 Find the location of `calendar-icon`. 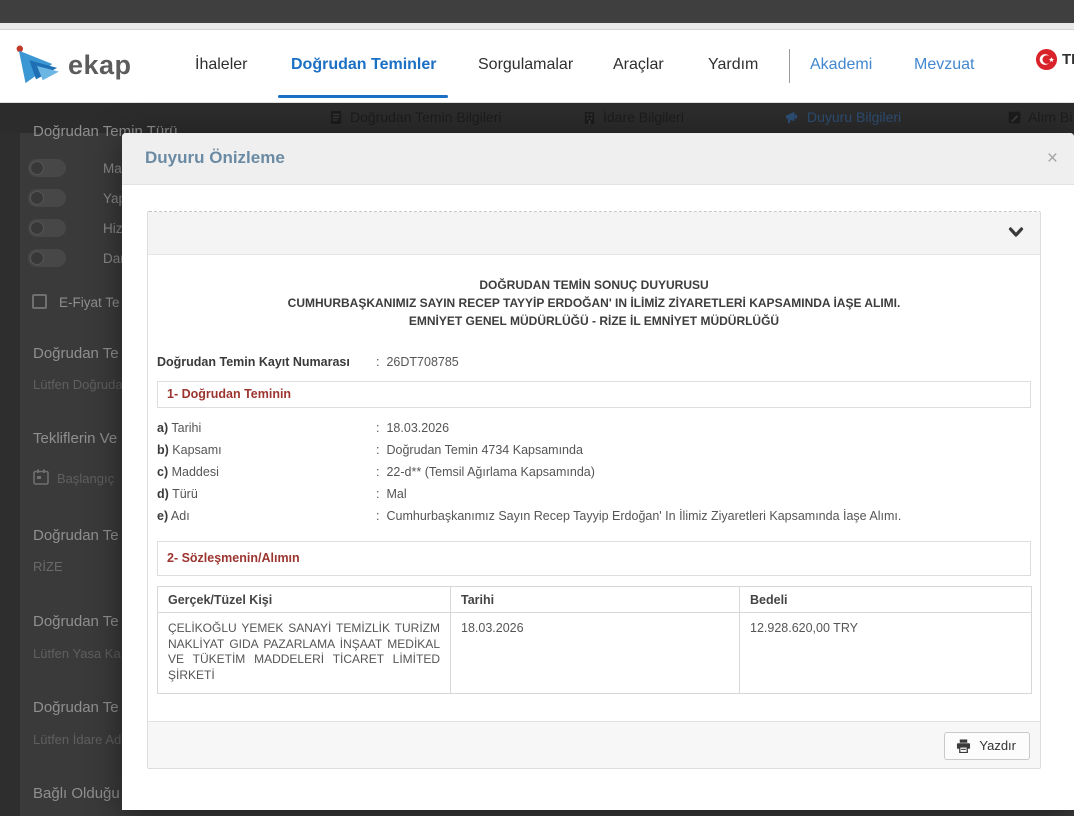

calendar-icon is located at coordinates (41, 477).